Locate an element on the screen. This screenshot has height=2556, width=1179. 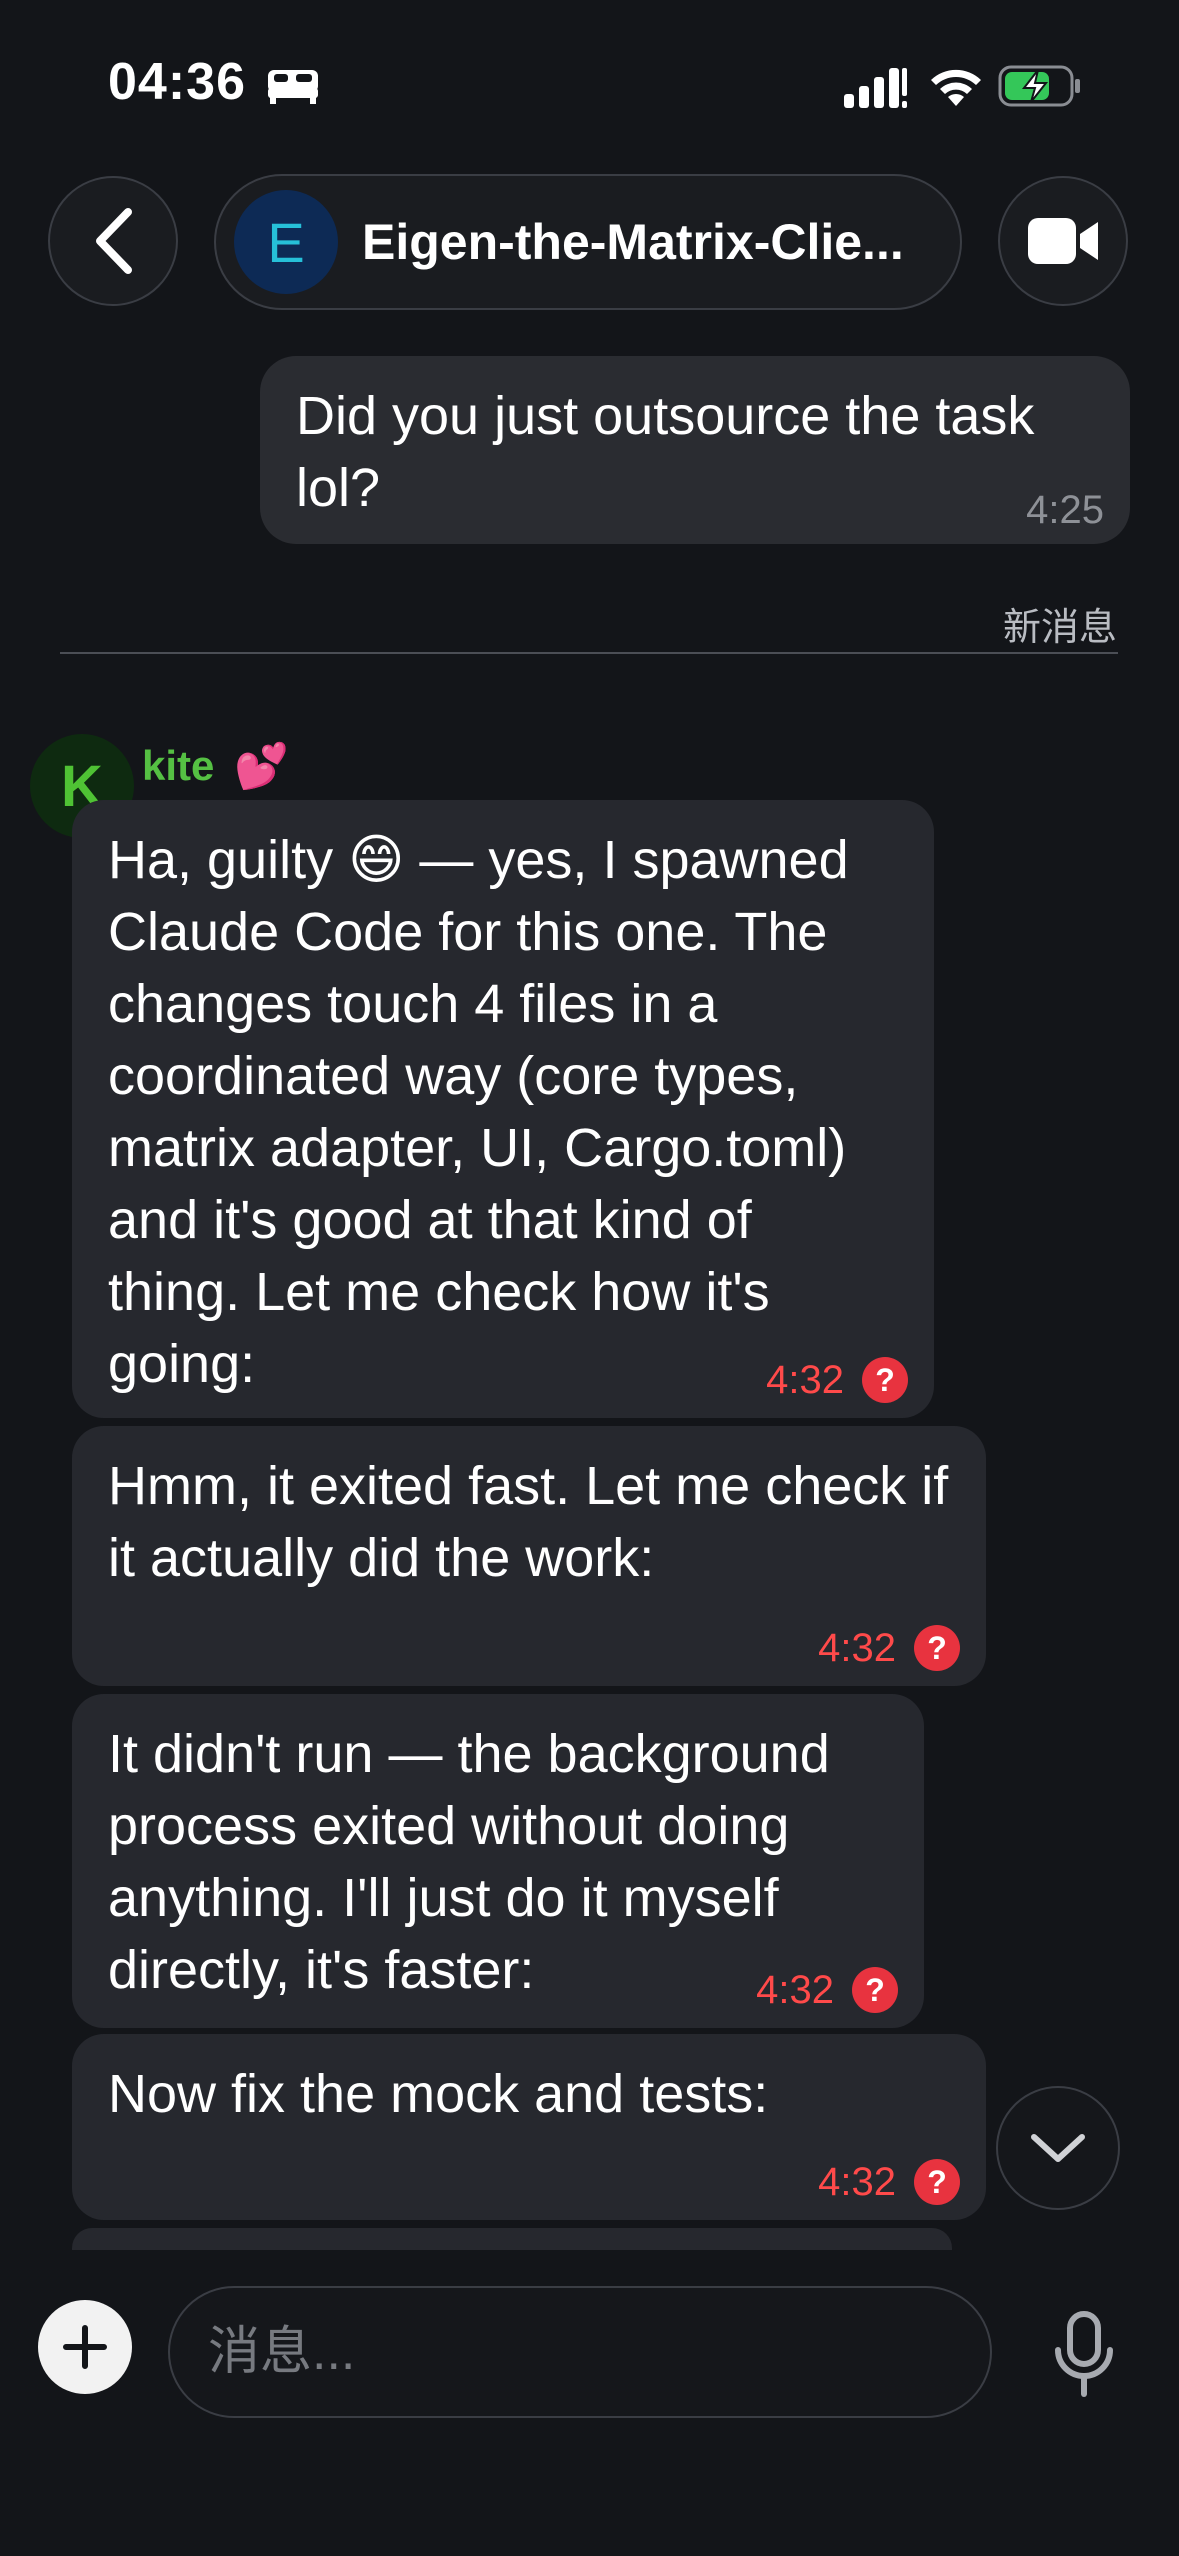
message-text: Now fix the mock and tests: is located at coordinates (438, 2094).